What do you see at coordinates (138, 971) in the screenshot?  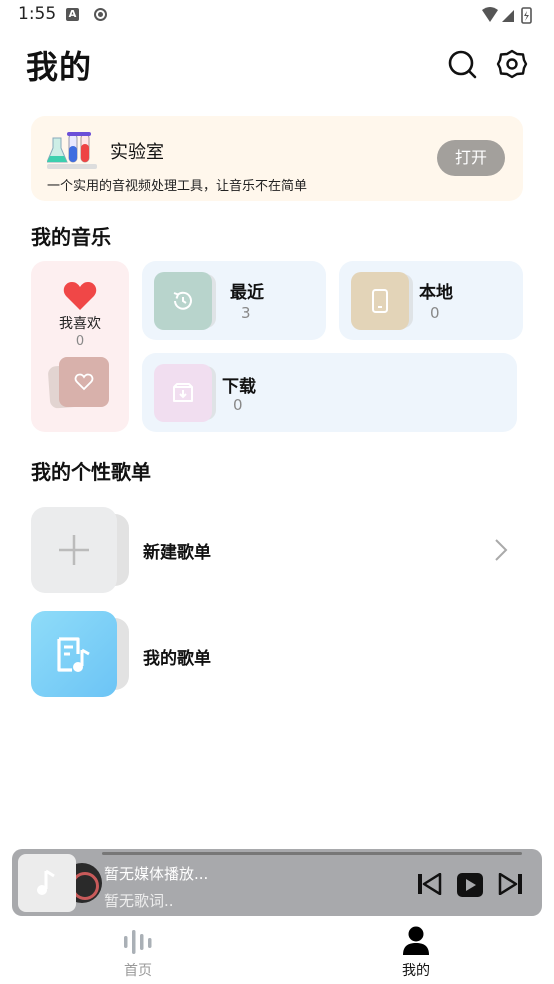 I see `nav-home-label: 首页` at bounding box center [138, 971].